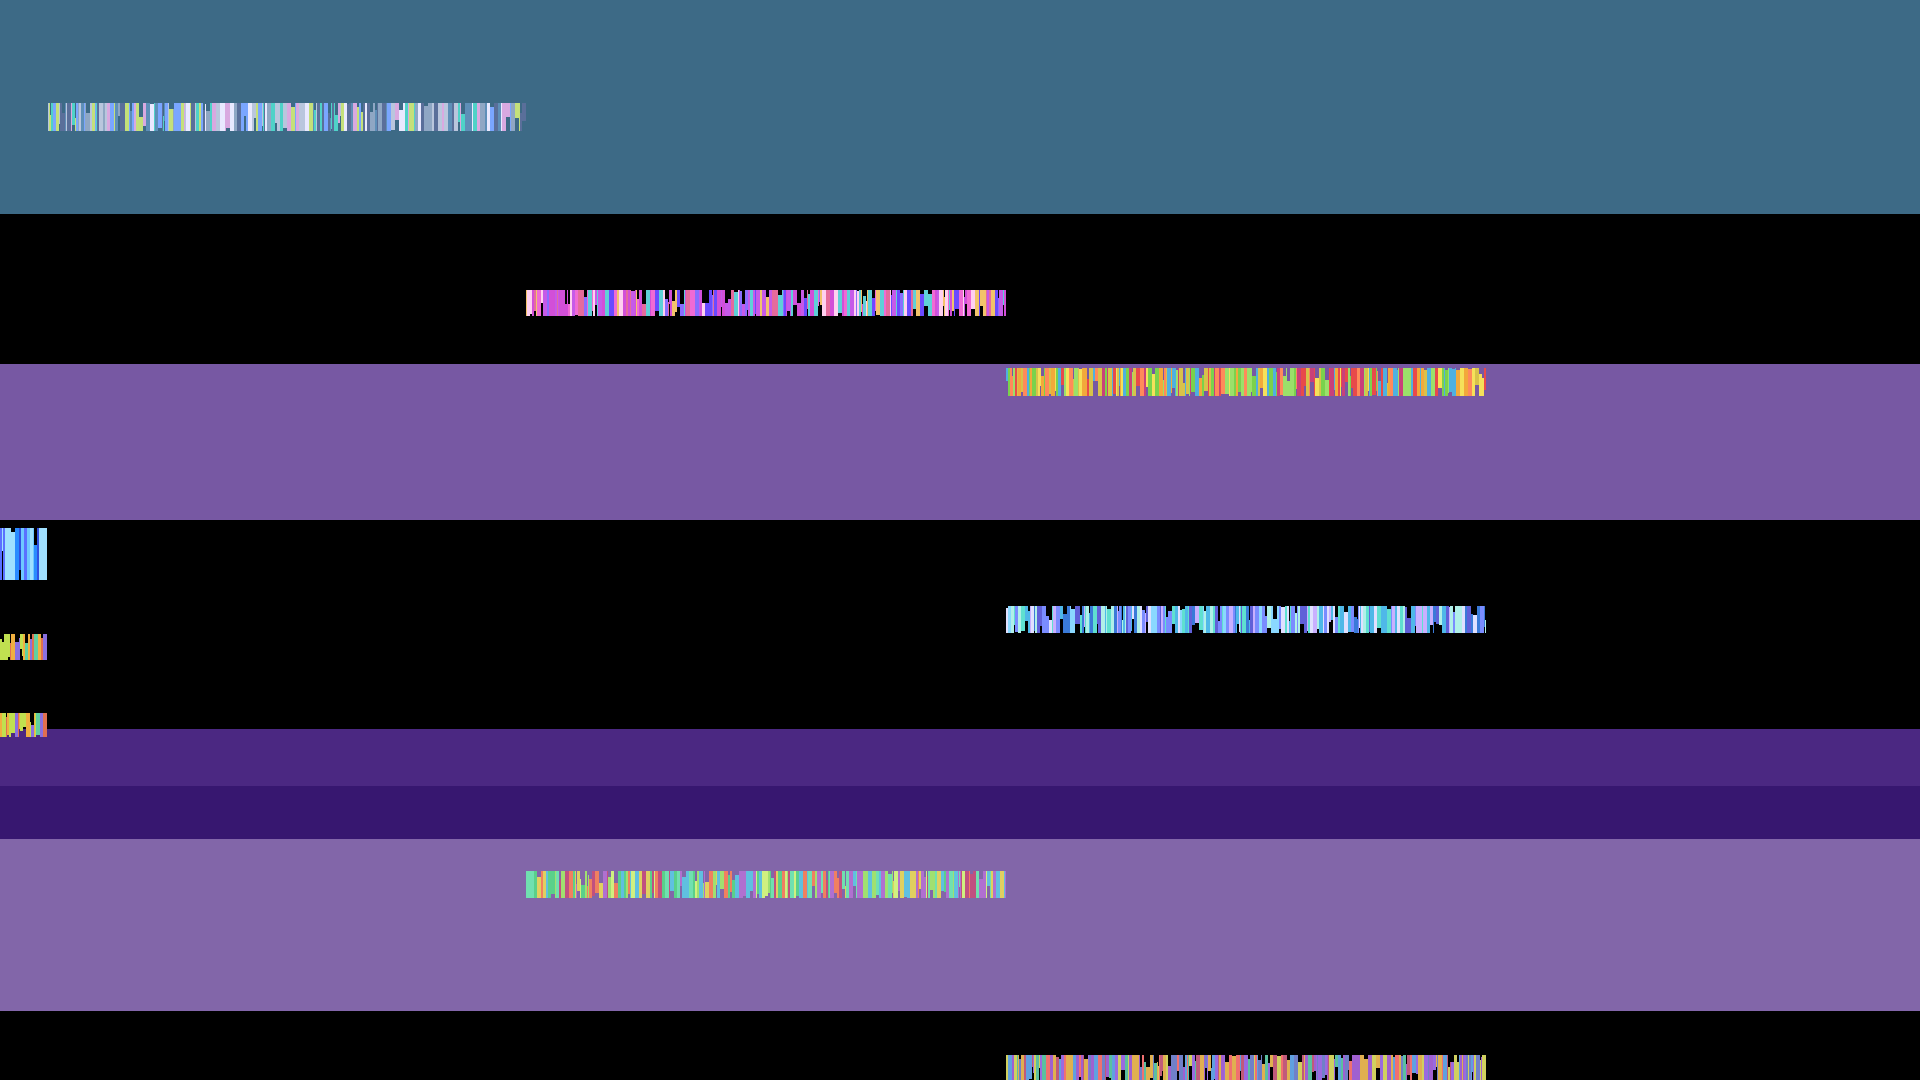 Image resolution: width=1920 pixels, height=1080 pixels. I want to click on darker-purple-band, so click(960, 812).